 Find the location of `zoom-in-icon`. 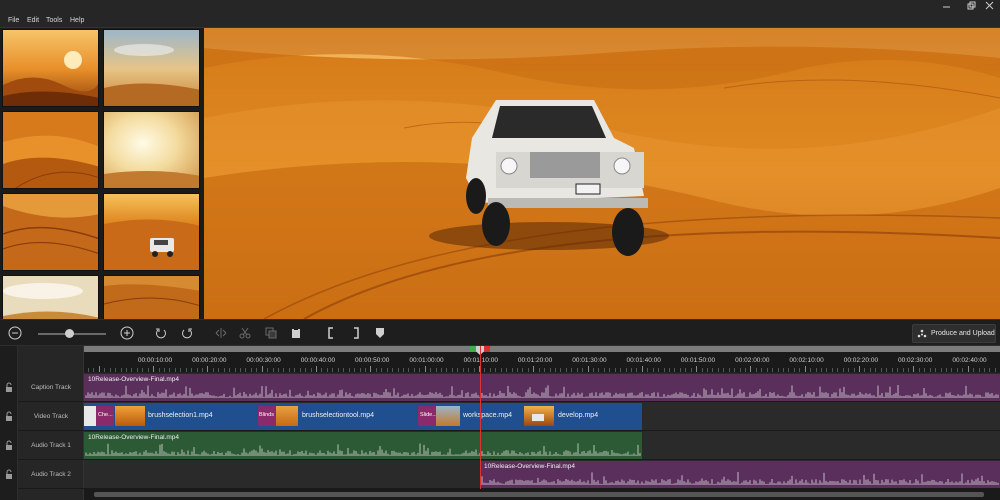

zoom-in-icon is located at coordinates (127, 333).